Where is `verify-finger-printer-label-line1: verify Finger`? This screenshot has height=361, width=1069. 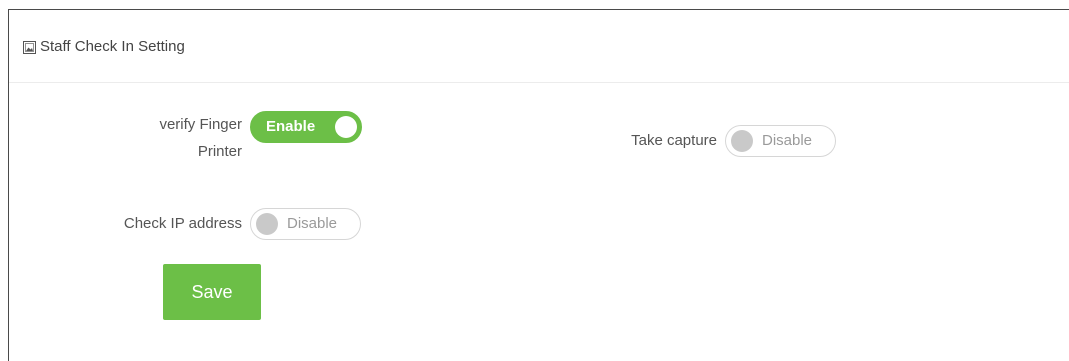 verify-finger-printer-label-line1: verify Finger is located at coordinates (200, 124).